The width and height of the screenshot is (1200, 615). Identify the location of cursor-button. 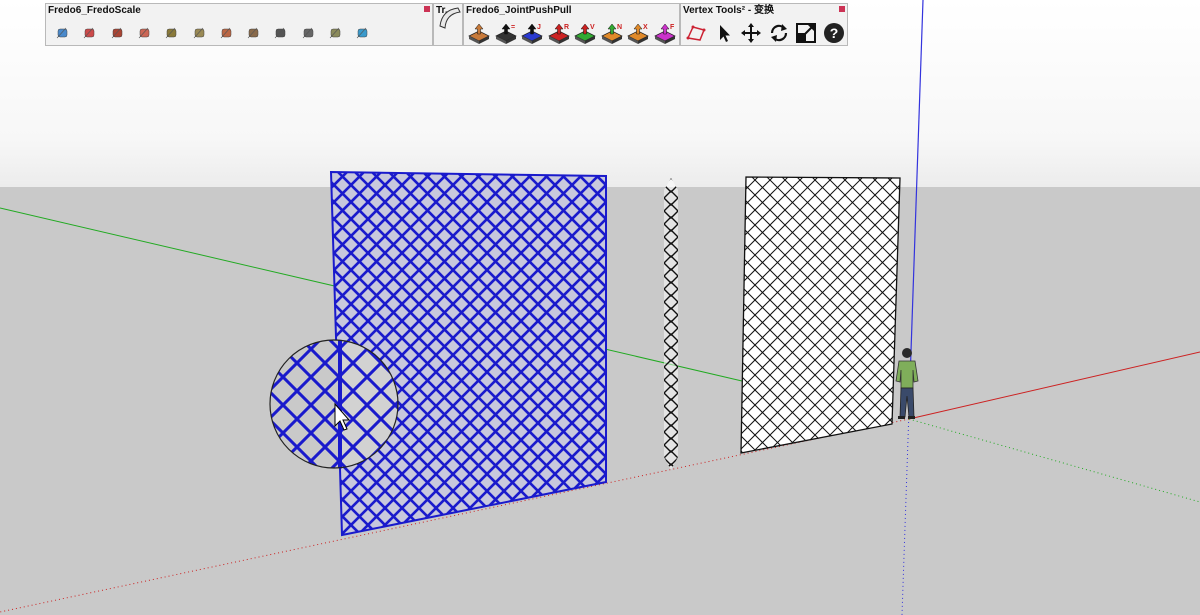
(724, 33).